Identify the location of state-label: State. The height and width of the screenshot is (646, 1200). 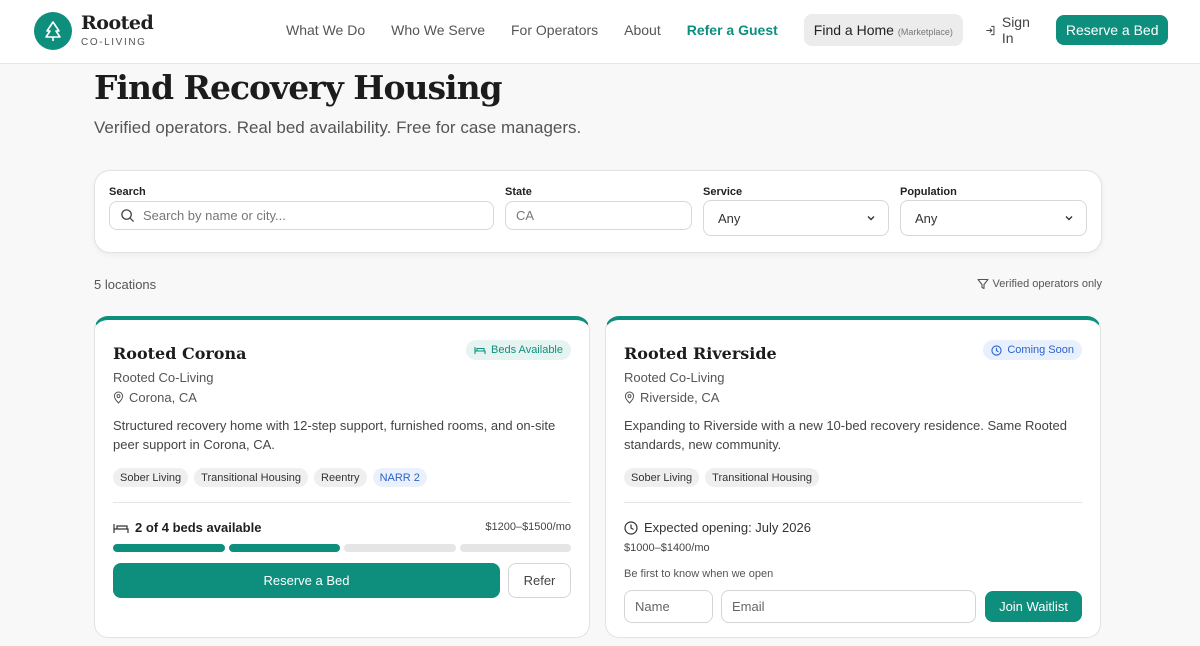
(518, 192).